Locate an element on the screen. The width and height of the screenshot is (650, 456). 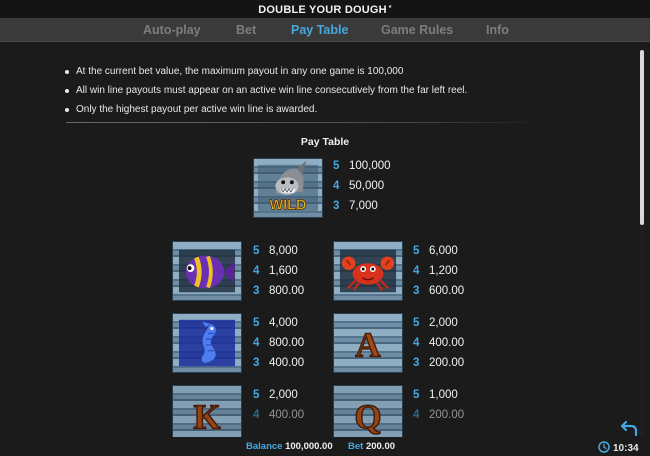
pay-row: 3 200.00 is located at coordinates (438, 363).